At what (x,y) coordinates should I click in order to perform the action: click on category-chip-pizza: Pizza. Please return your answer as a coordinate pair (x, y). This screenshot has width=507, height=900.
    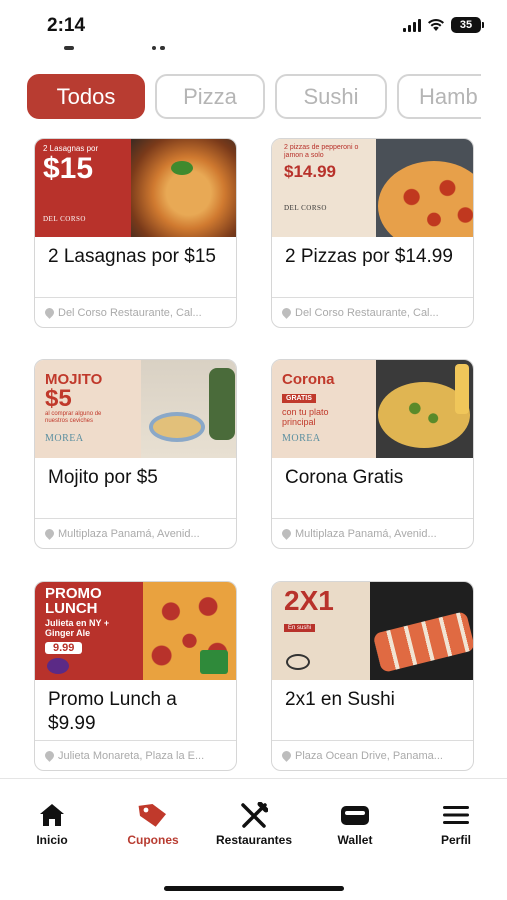
    Looking at the image, I should click on (210, 96).